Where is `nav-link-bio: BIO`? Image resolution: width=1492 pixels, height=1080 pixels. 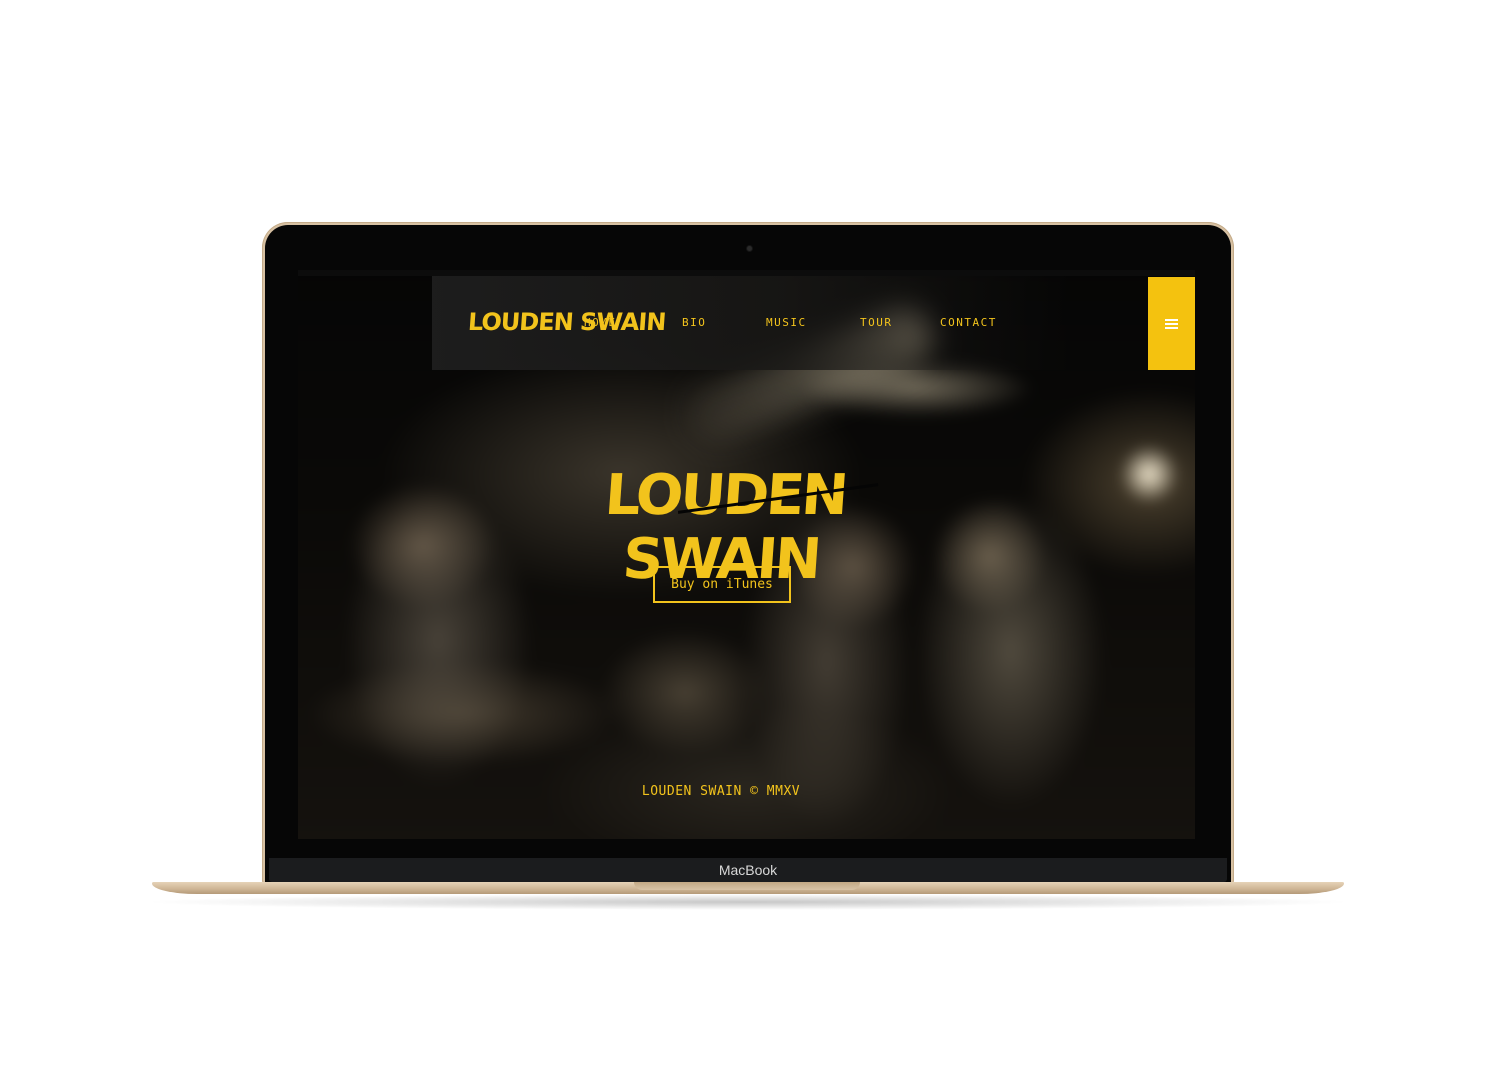 nav-link-bio: BIO is located at coordinates (694, 322).